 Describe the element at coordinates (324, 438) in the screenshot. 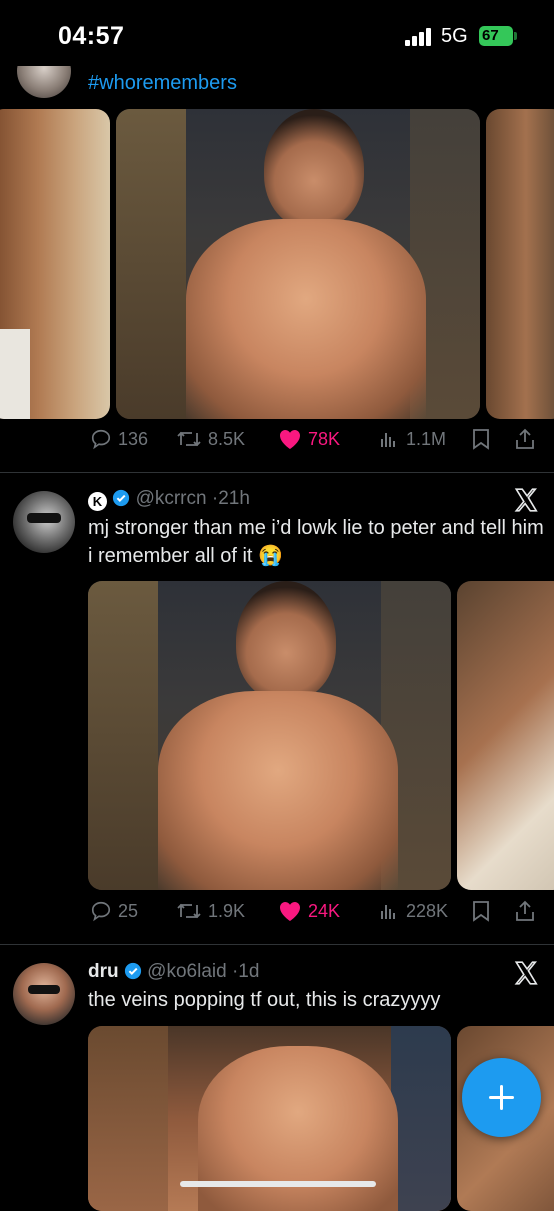

I see `like-count: 78K` at that location.